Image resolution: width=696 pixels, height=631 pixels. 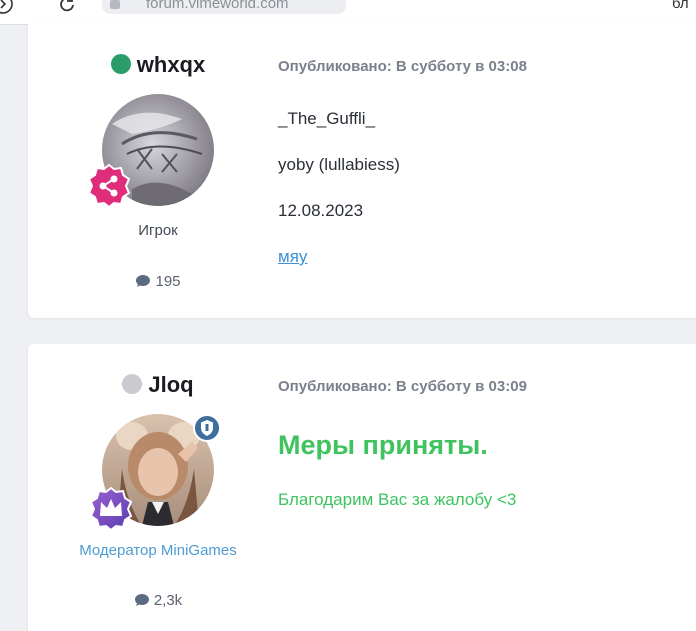 What do you see at coordinates (383, 445) in the screenshot?
I see `post-heading: Меры приняты.` at bounding box center [383, 445].